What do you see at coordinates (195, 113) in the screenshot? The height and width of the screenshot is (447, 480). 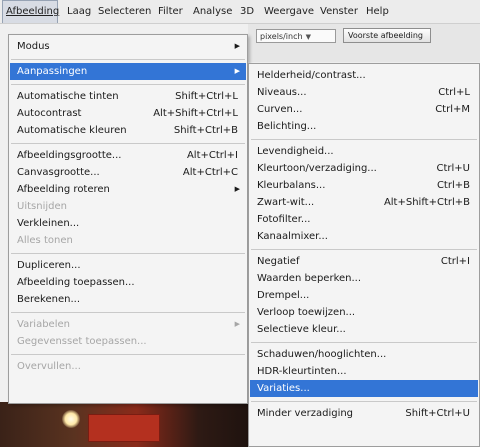 I see `menu-item-shortcut: Alt+Shift+Ctrl+L` at bounding box center [195, 113].